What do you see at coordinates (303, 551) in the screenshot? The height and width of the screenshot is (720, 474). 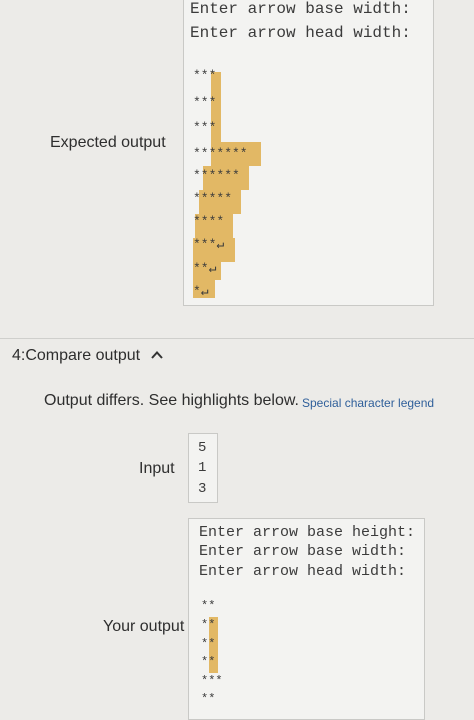 I see `your-prompt-line: Enter arrow base width:` at bounding box center [303, 551].